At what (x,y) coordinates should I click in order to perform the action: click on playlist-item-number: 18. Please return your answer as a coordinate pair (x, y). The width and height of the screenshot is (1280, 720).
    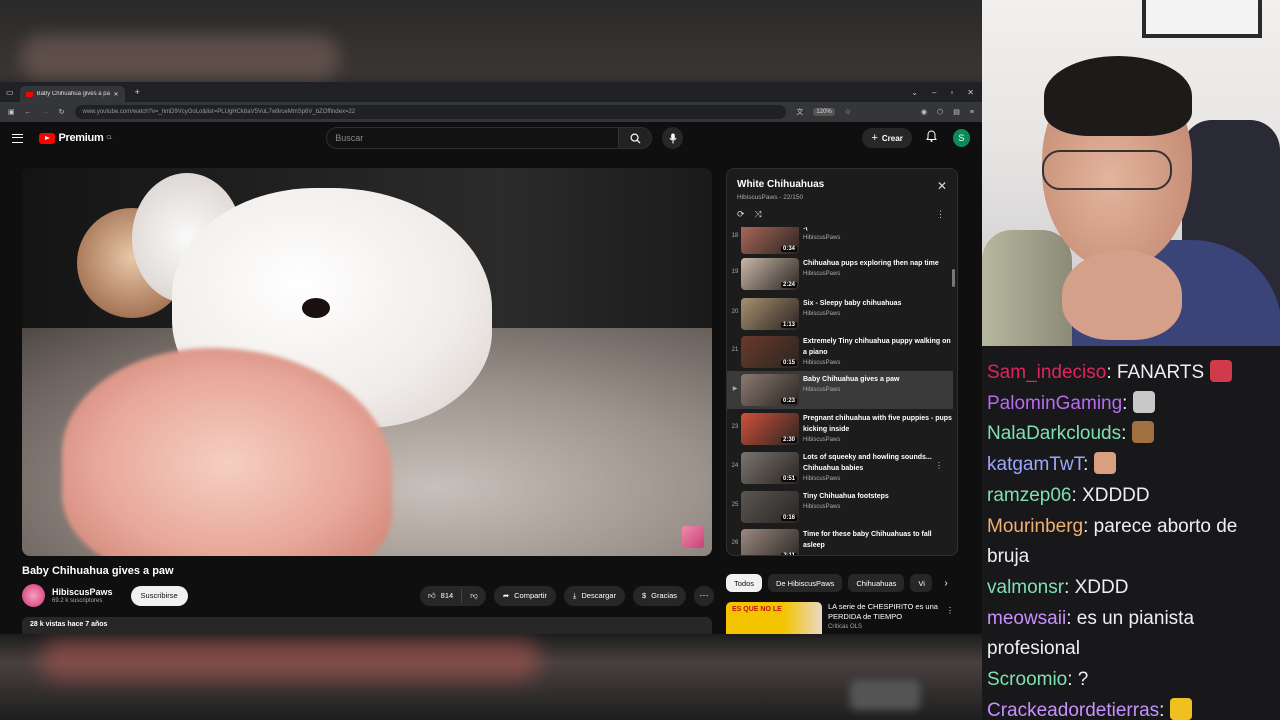
    Looking at the image, I should click on (735, 236).